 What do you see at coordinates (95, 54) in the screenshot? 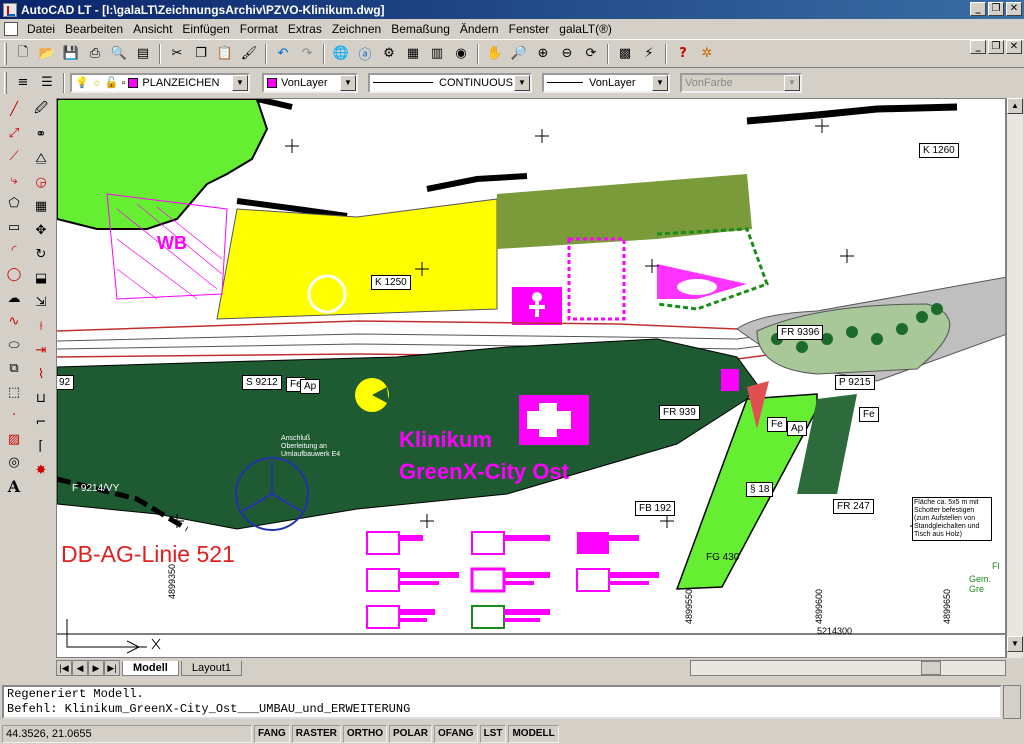
I see `print-icon: ⎙` at bounding box center [95, 54].